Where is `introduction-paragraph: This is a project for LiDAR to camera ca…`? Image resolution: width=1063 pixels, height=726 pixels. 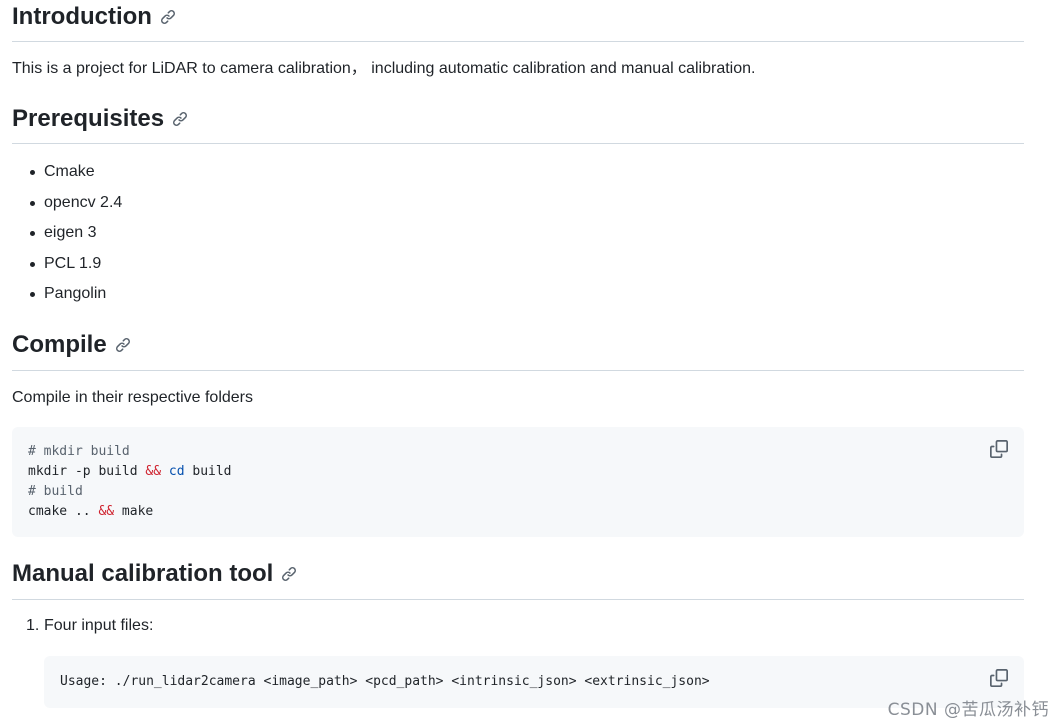
introduction-paragraph: This is a project for LiDAR to camera ca… is located at coordinates (384, 68).